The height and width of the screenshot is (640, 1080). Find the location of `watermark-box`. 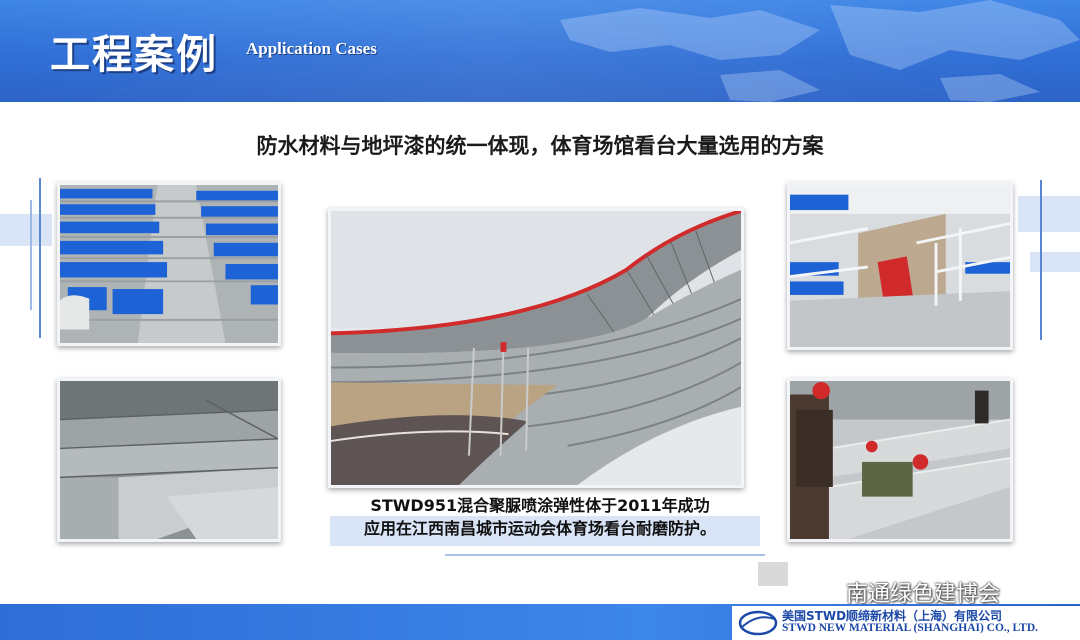

watermark-box is located at coordinates (773, 574).